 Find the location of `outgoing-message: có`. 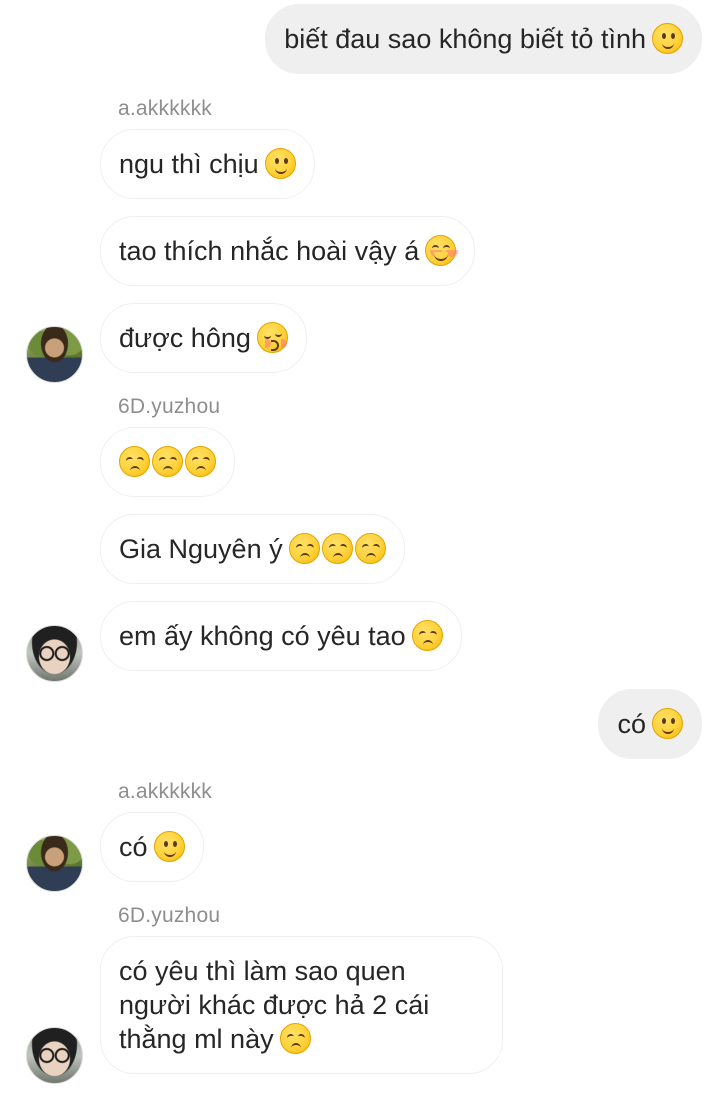

outgoing-message: có is located at coordinates (650, 724).